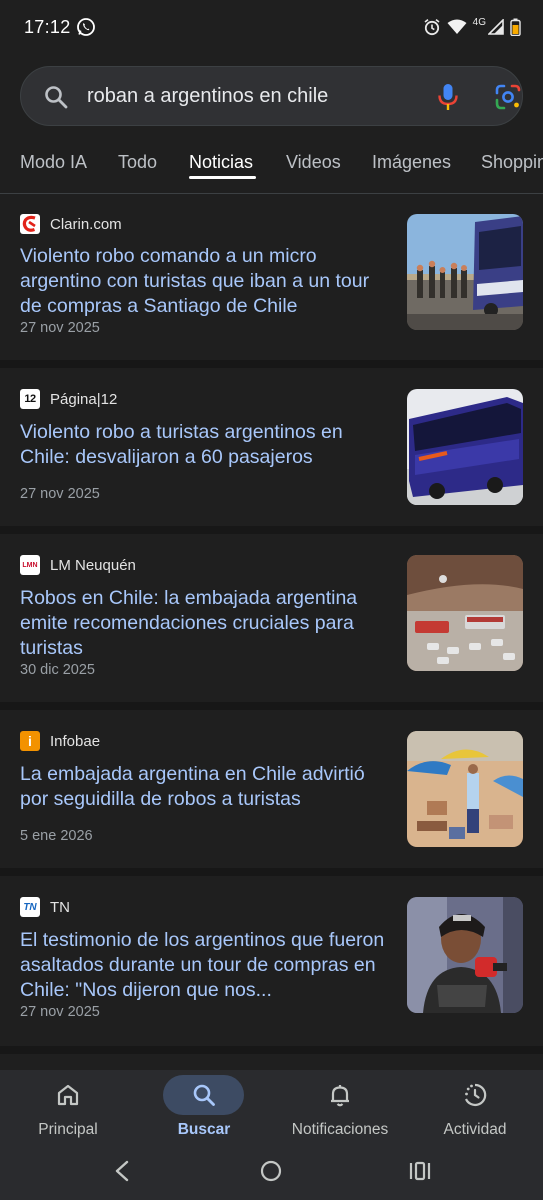 The width and height of the screenshot is (543, 1200). What do you see at coordinates (75, 741) in the screenshot?
I see `source-name: Infobae` at bounding box center [75, 741].